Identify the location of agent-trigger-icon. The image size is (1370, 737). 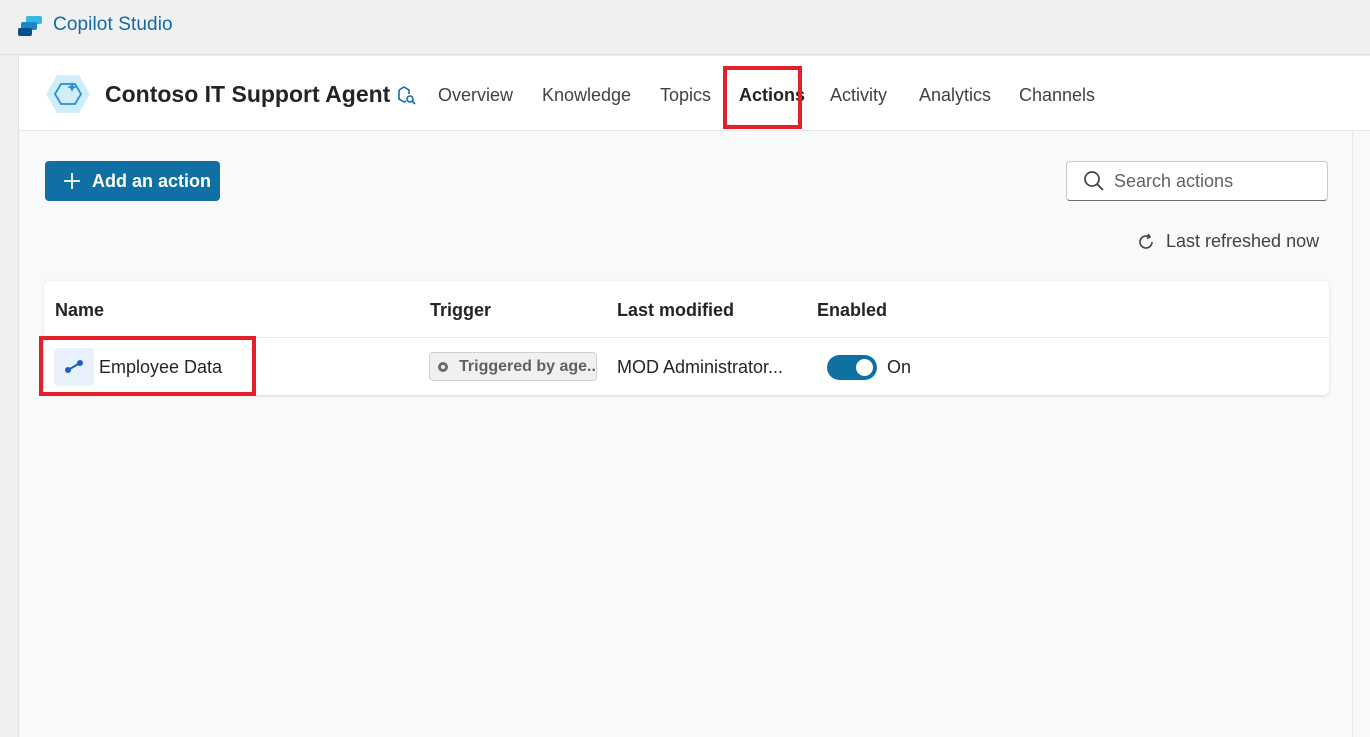
(443, 366).